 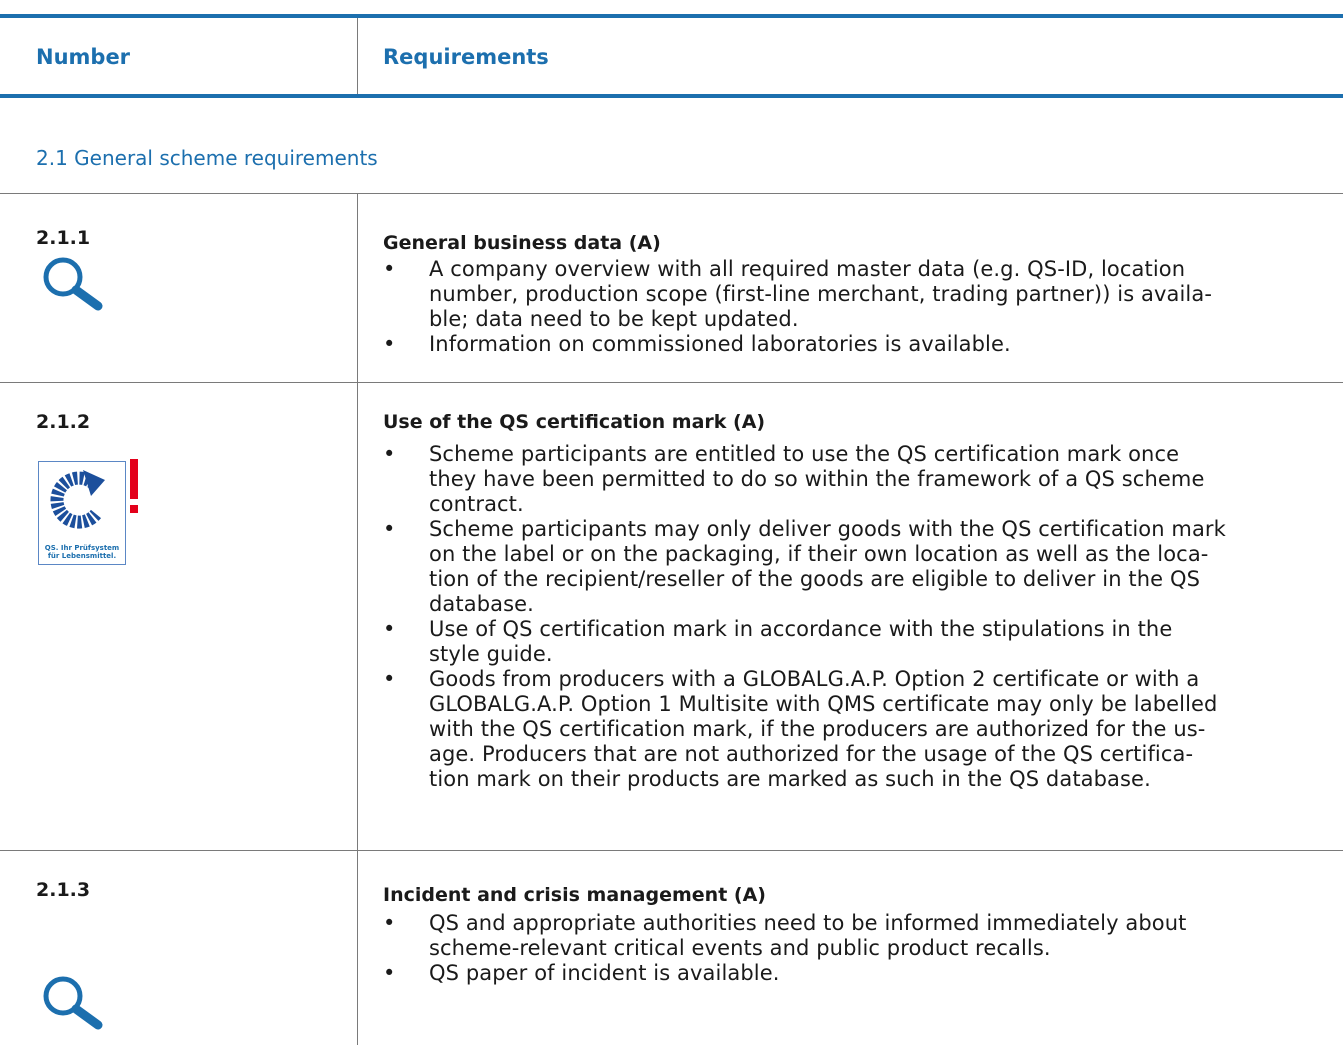 What do you see at coordinates (63, 238) in the screenshot?
I see `requirement-number: 2.1.1` at bounding box center [63, 238].